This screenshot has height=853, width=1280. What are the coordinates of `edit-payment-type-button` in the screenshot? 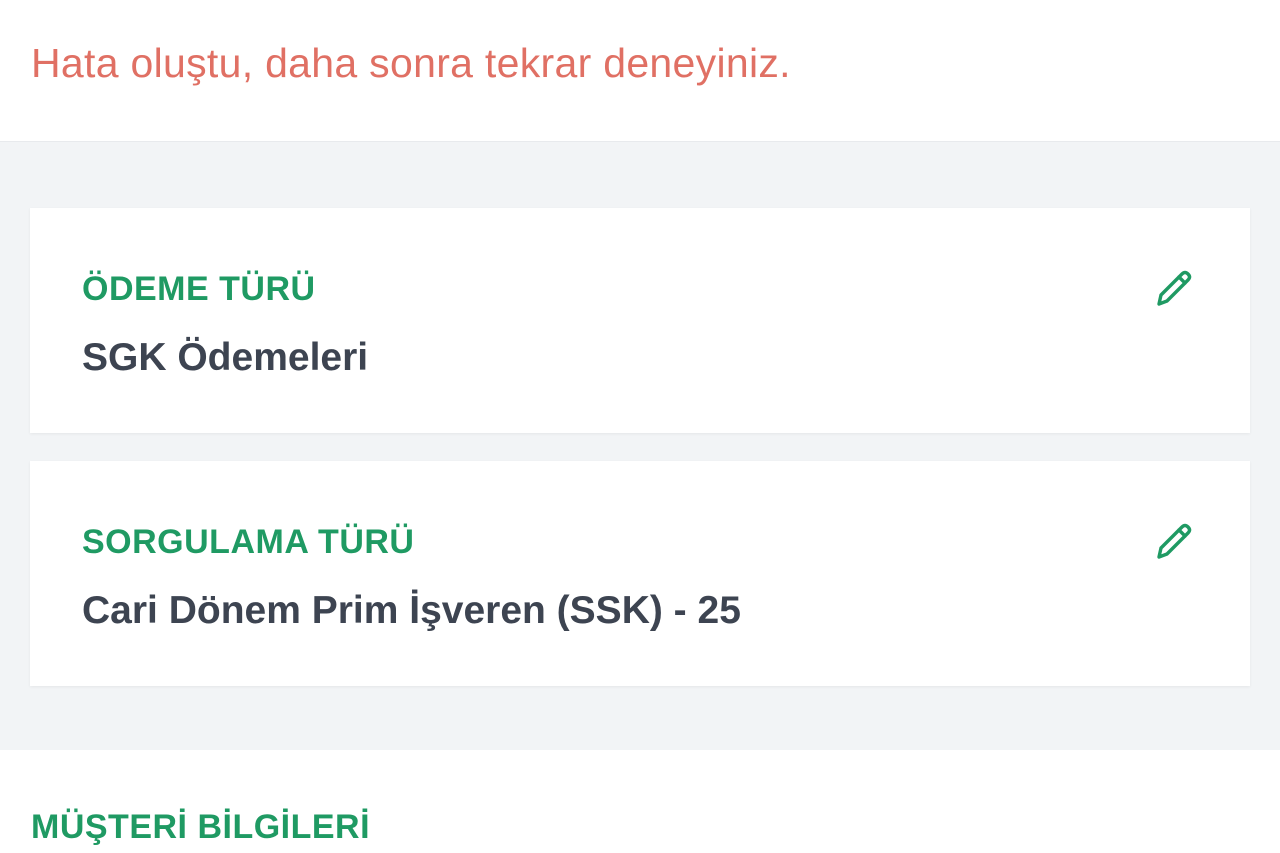 It's located at (1174, 288).